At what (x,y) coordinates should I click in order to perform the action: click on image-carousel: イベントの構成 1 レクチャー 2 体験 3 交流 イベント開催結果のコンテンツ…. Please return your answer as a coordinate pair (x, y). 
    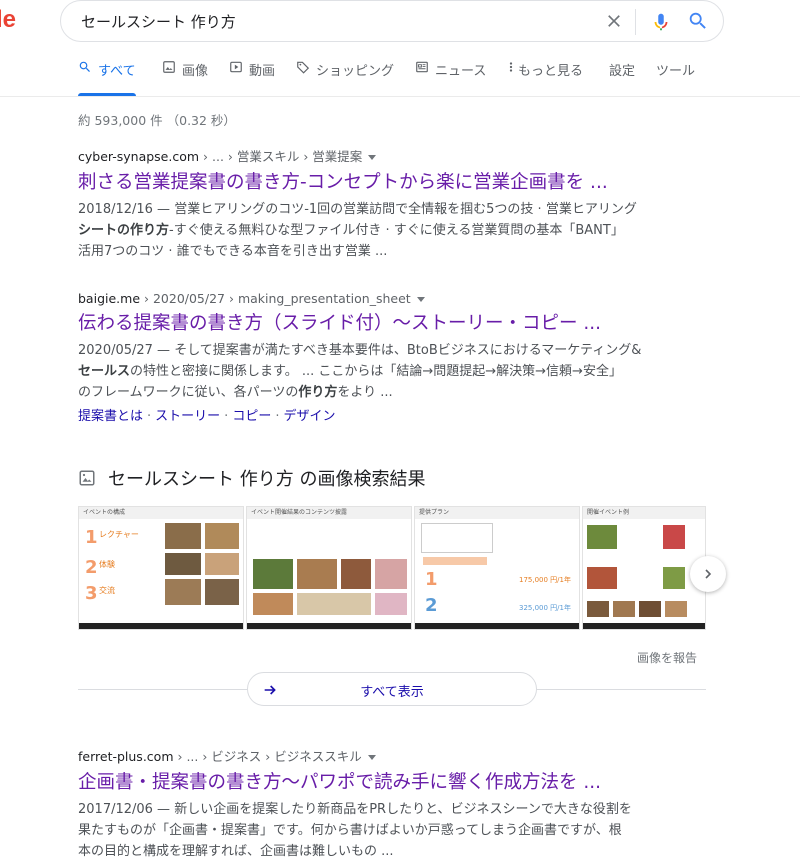
    Looking at the image, I should click on (392, 568).